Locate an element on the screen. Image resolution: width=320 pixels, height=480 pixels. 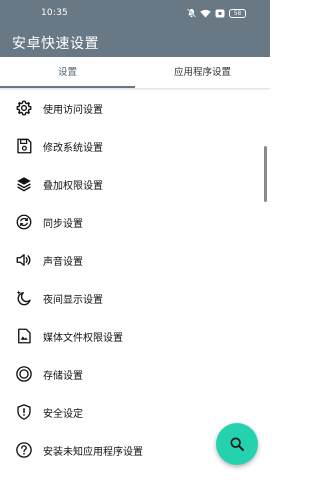
list-item-security: 安全设定 is located at coordinates (131, 412).